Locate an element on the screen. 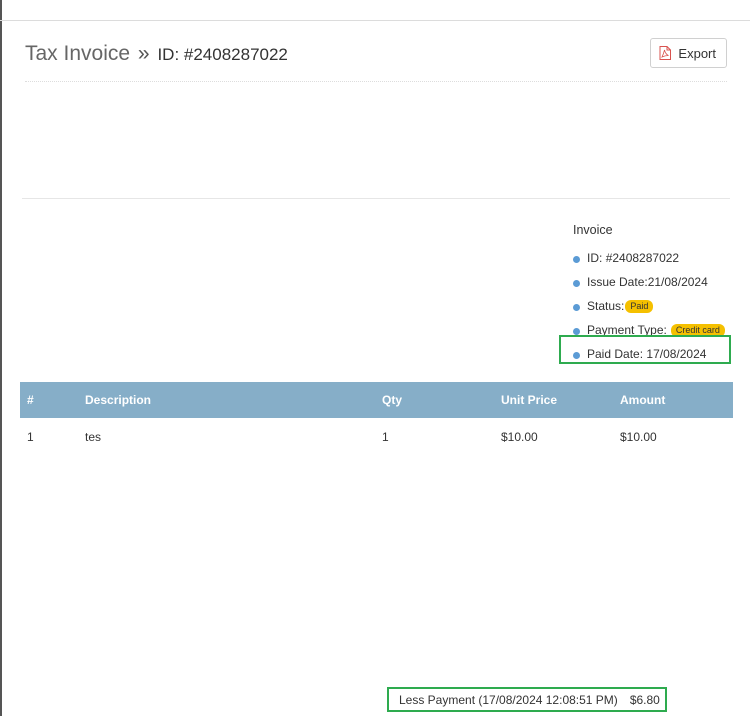 The width and height of the screenshot is (750, 716). table-row: 1 tes 1 $10.00 $10.00 is located at coordinates (376, 437).